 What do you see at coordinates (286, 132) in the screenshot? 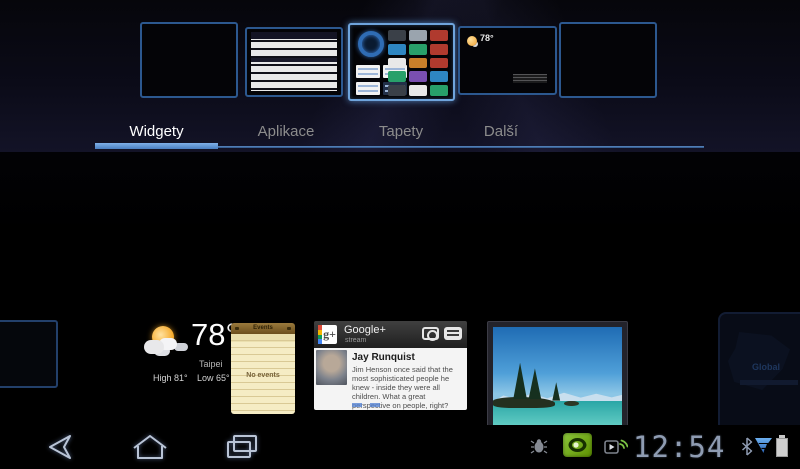
I see `tab-applications: Aplikace` at bounding box center [286, 132].